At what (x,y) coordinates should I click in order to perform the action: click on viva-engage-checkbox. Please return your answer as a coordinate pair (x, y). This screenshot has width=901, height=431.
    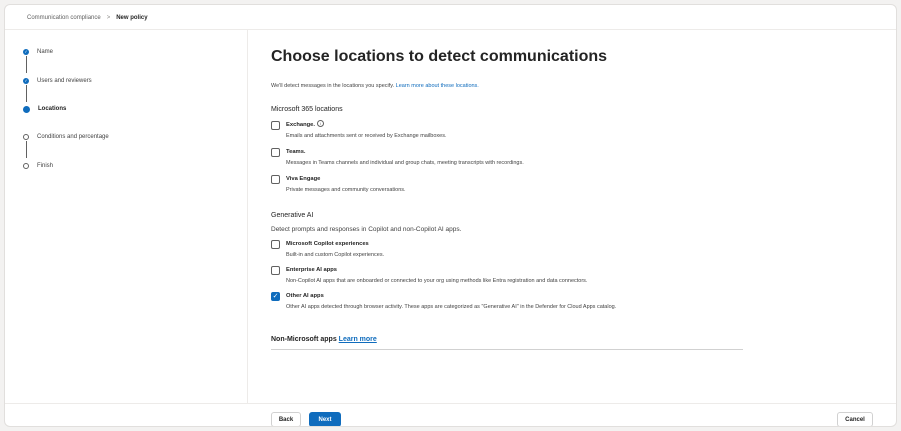
    Looking at the image, I should click on (275, 179).